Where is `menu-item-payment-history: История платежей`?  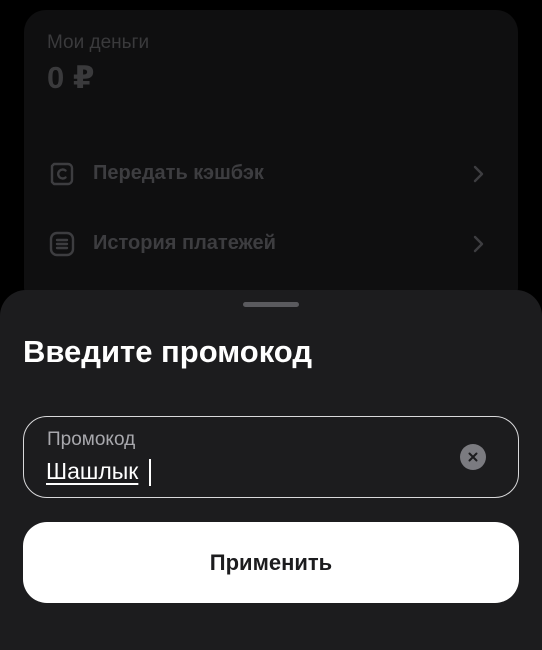 menu-item-payment-history: История платежей is located at coordinates (271, 244).